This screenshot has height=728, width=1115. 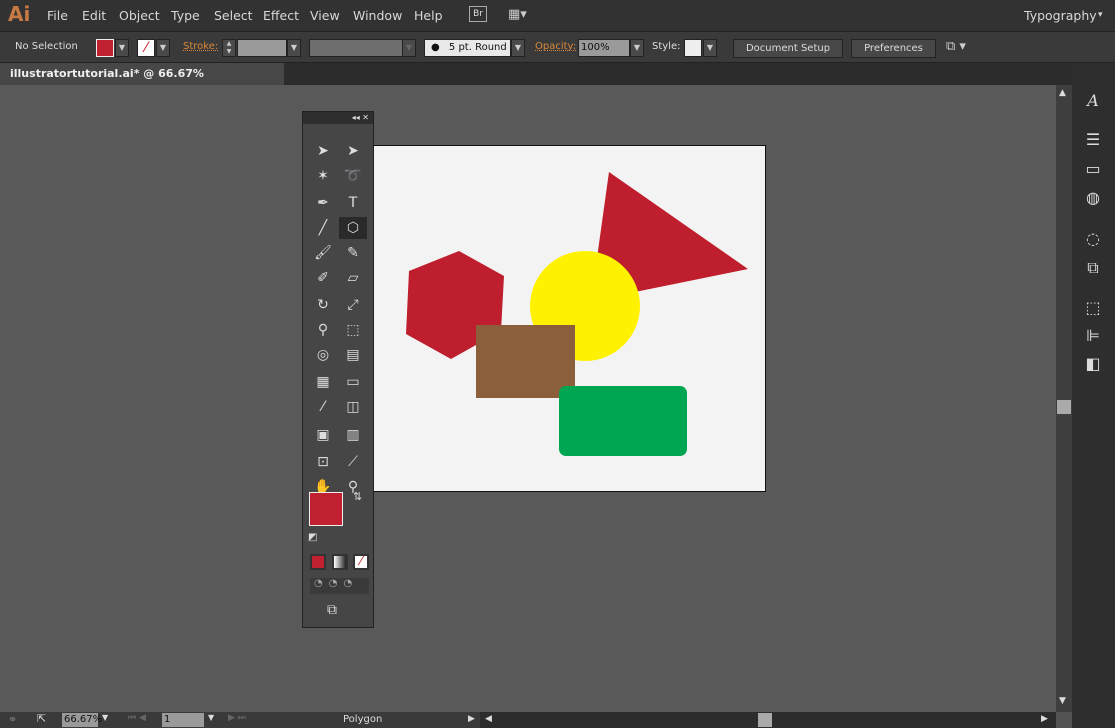 What do you see at coordinates (1093, 335) in the screenshot?
I see `align-panel-icon: ⊫` at bounding box center [1093, 335].